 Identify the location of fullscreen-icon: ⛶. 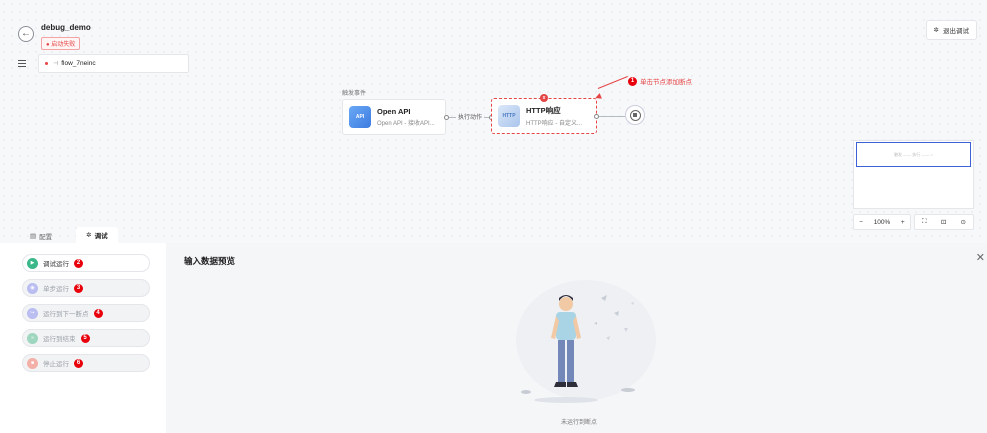
(924, 222).